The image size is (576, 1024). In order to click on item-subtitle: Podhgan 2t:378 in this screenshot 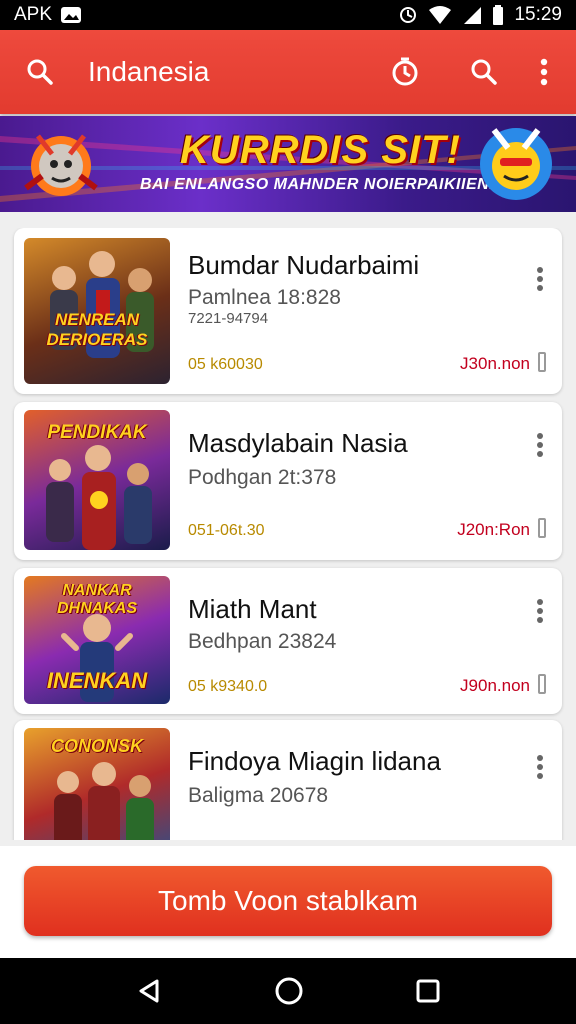, I will do `click(262, 477)`.